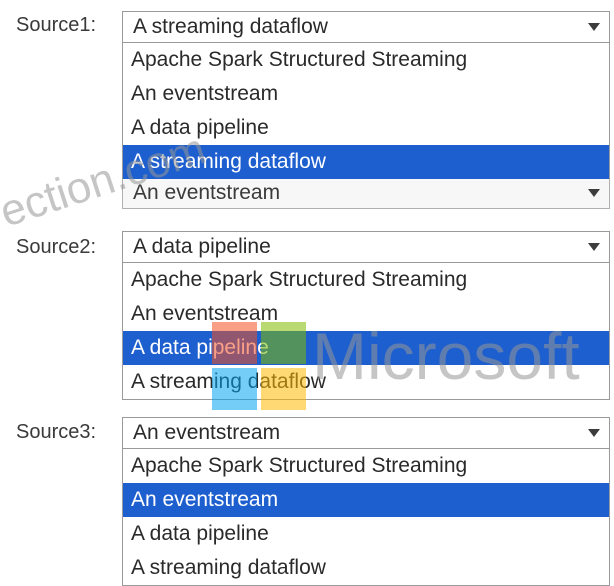 The image size is (614, 586). Describe the element at coordinates (366, 314) in the screenshot. I see `source2-option-eventstream: An eventstream` at that location.